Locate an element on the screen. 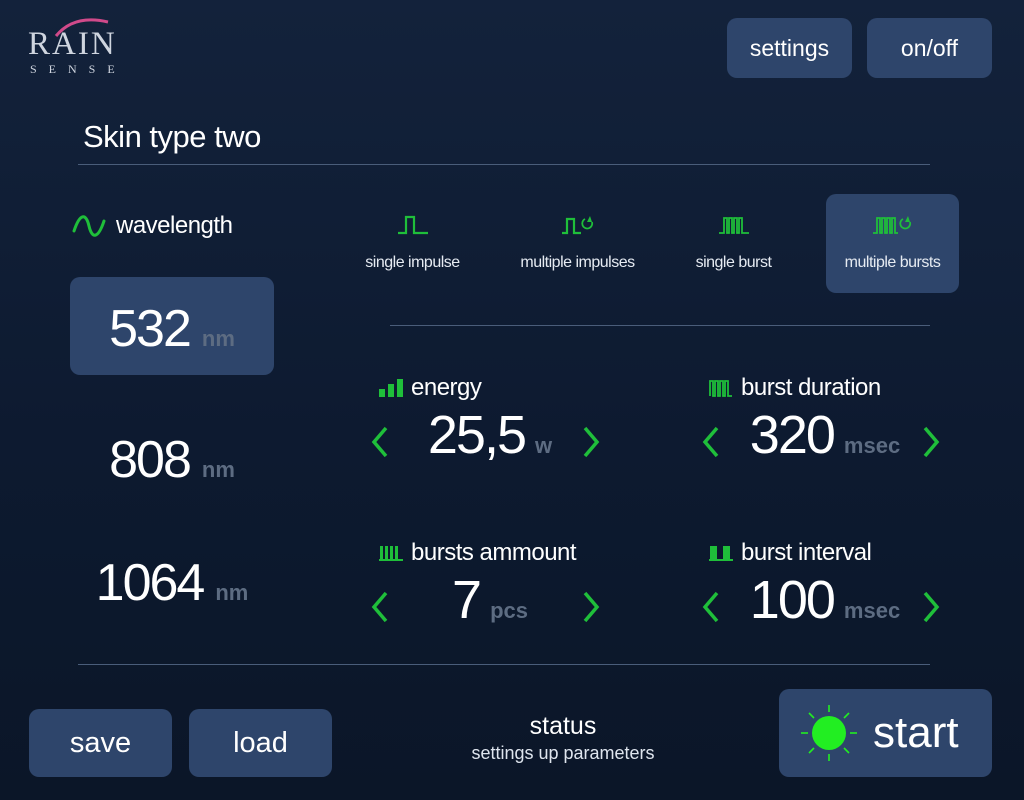 This screenshot has width=1024, height=800. bursts-amount-label: bursts ammount is located at coordinates (494, 552).